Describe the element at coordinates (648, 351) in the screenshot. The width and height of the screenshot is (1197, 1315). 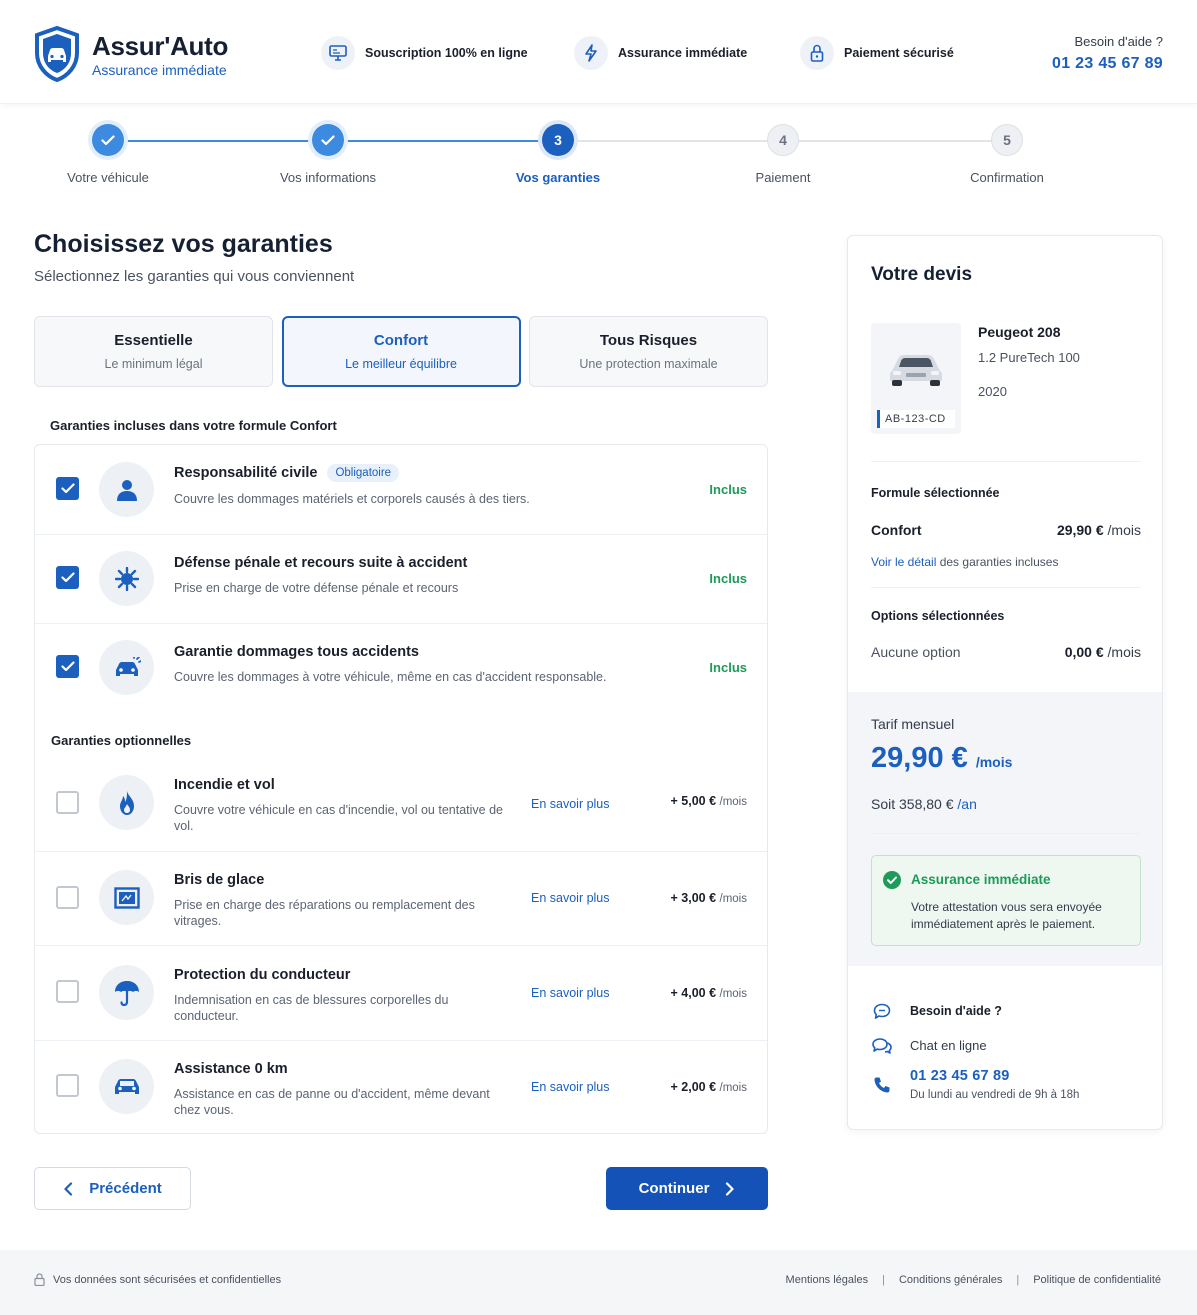
I see `formula-tous-risques: Tous Risques Une protection maximale` at that location.